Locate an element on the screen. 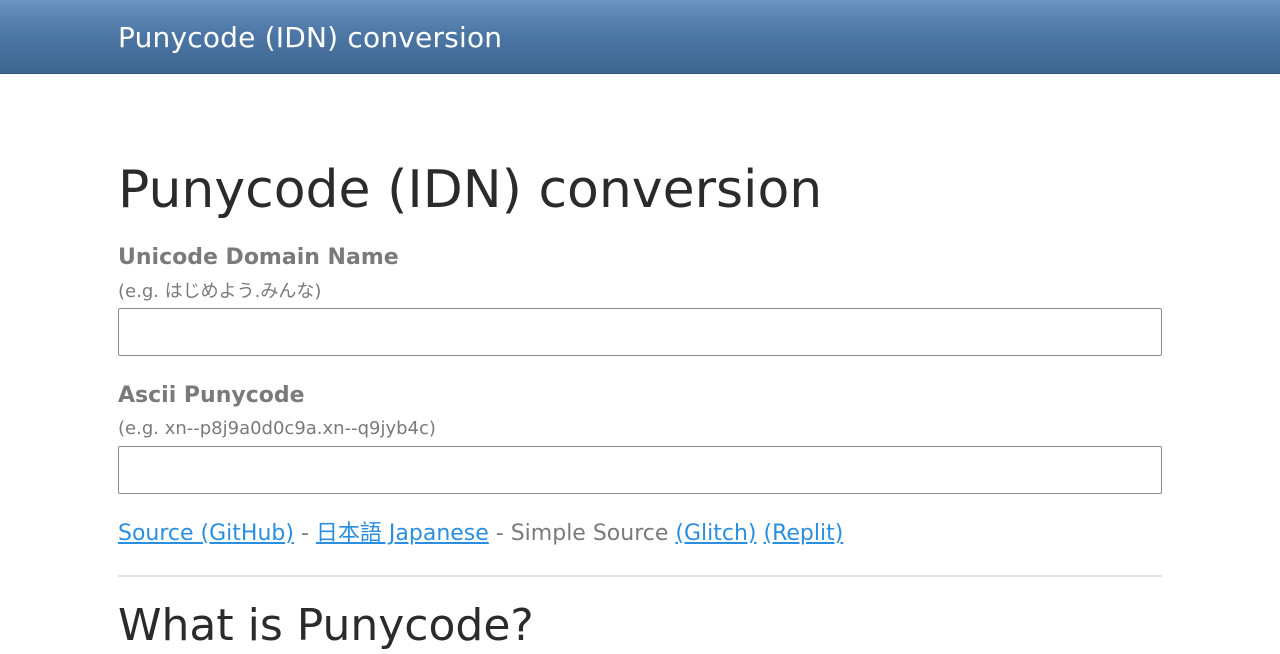 Image resolution: width=1280 pixels, height=654 pixels. unicode-domain-label: Unicode Domain Name is located at coordinates (258, 257).